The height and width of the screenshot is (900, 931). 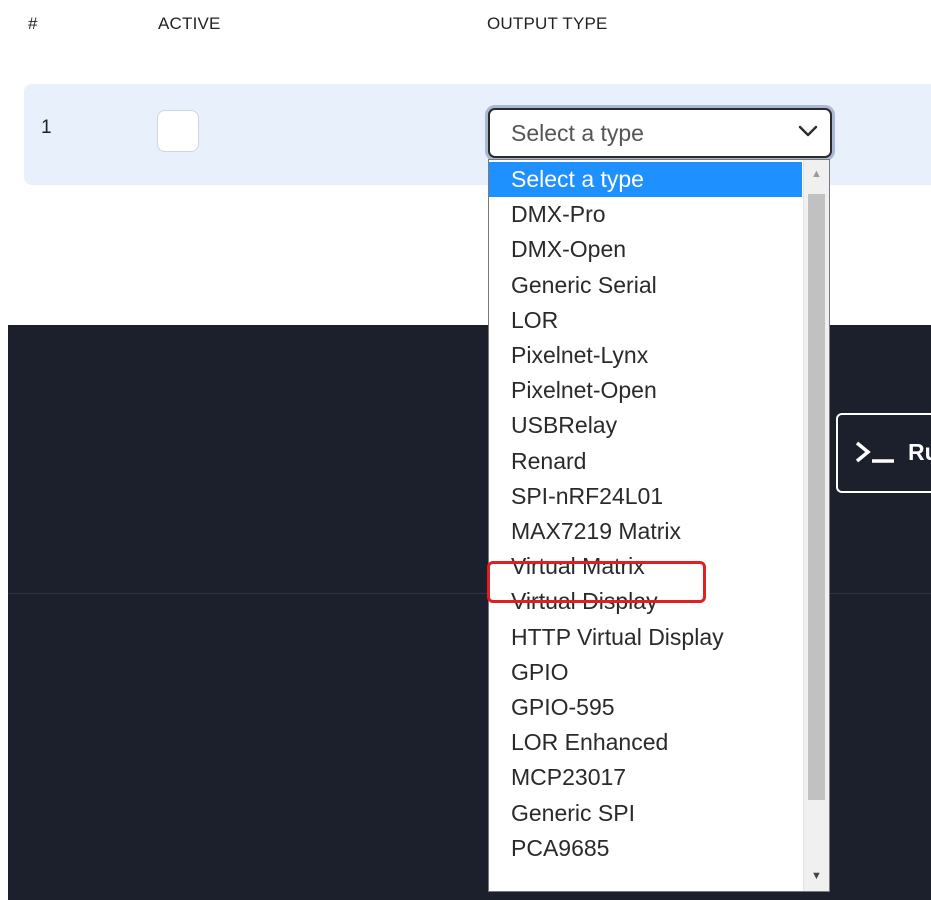 What do you see at coordinates (577, 133) in the screenshot?
I see `output-type-select-value: Select a type` at bounding box center [577, 133].